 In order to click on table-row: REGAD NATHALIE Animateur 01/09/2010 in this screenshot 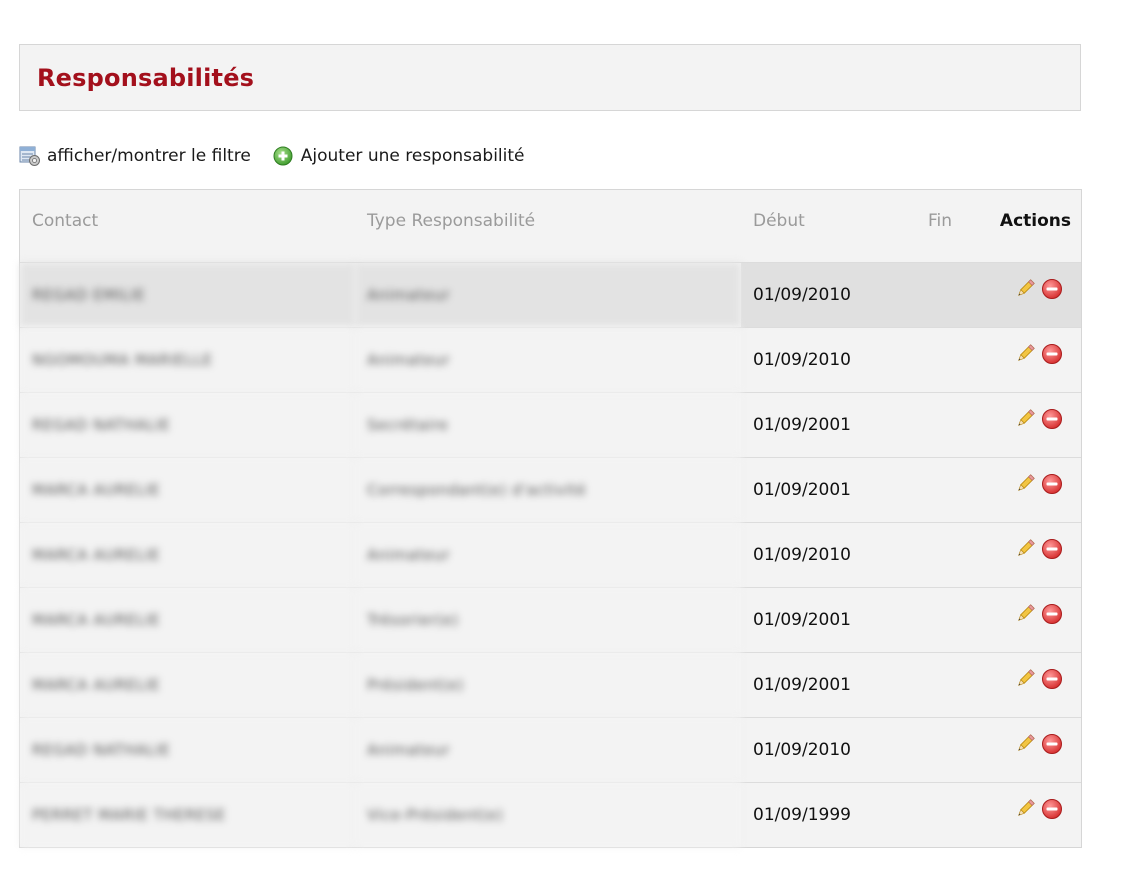, I will do `click(550, 750)`.